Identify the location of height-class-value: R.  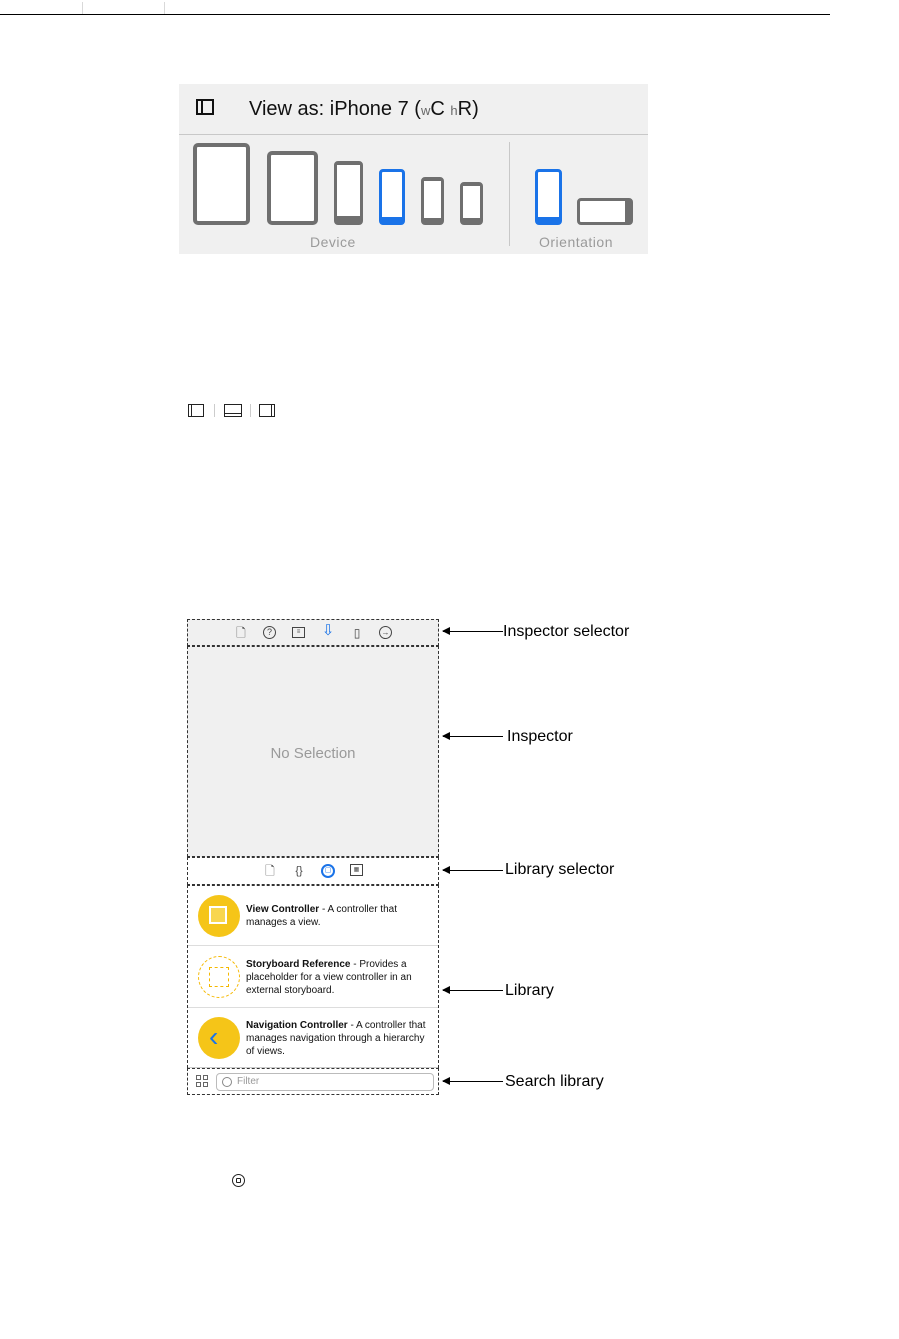
(465, 109).